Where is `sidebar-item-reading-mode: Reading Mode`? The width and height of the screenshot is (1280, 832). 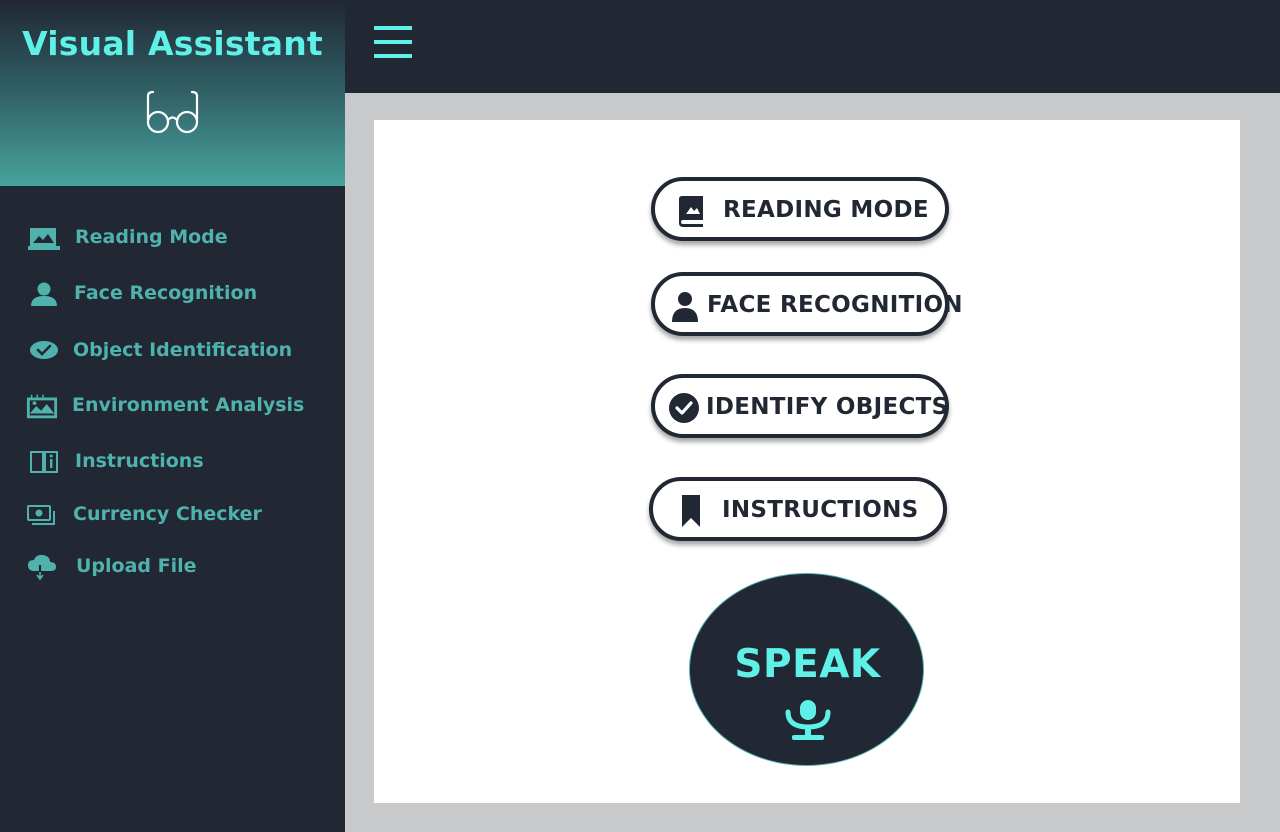
sidebar-item-reading-mode: Reading Mode is located at coordinates (172, 238).